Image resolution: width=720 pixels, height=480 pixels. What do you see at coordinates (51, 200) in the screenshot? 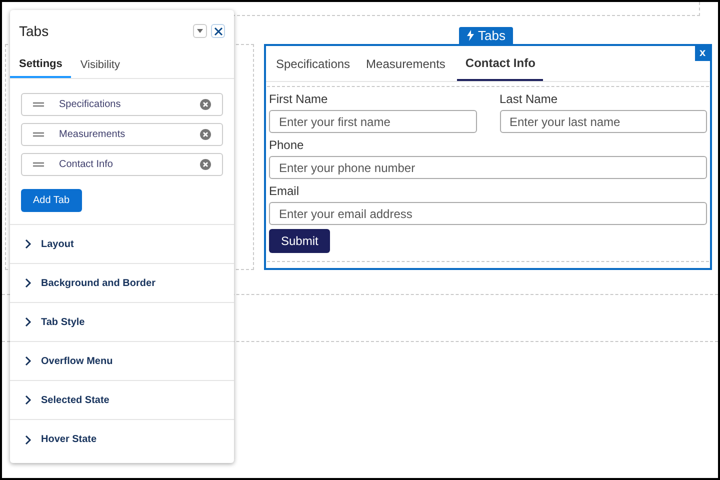
I see `add-tab-button: Add Tab` at bounding box center [51, 200].